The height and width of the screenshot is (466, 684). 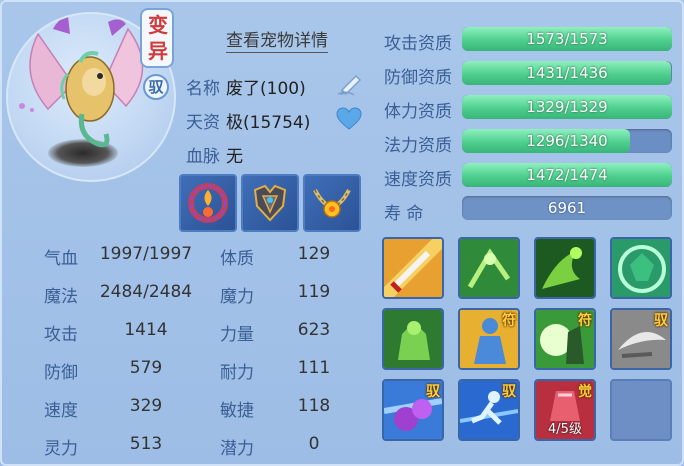 What do you see at coordinates (277, 39) in the screenshot?
I see `view-pet-details-link: 查看宠物详情` at bounding box center [277, 39].